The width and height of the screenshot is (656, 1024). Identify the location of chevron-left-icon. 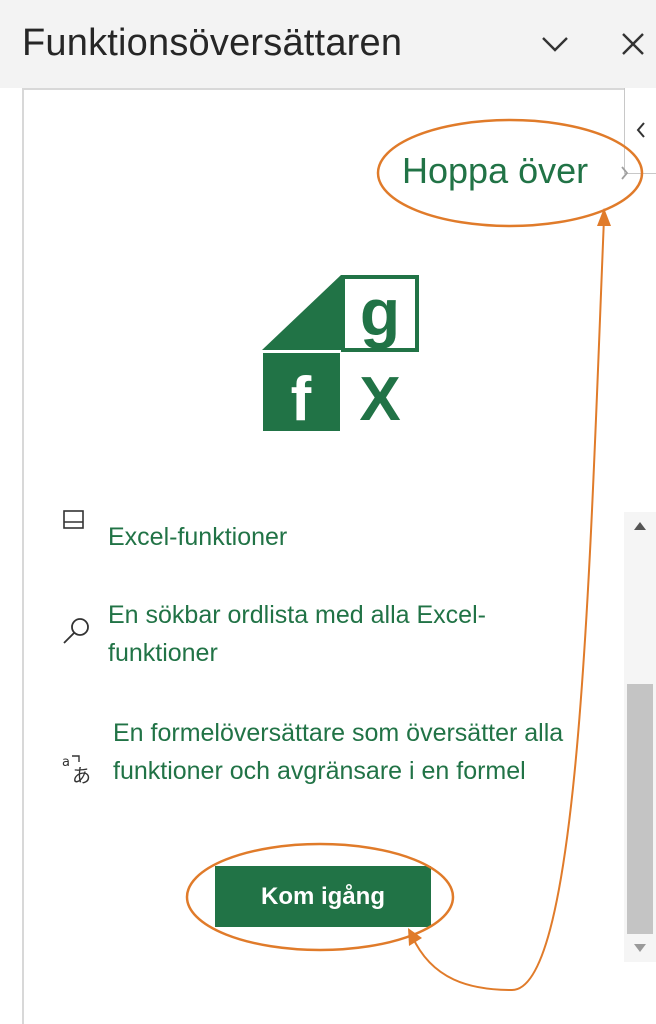
(640, 130).